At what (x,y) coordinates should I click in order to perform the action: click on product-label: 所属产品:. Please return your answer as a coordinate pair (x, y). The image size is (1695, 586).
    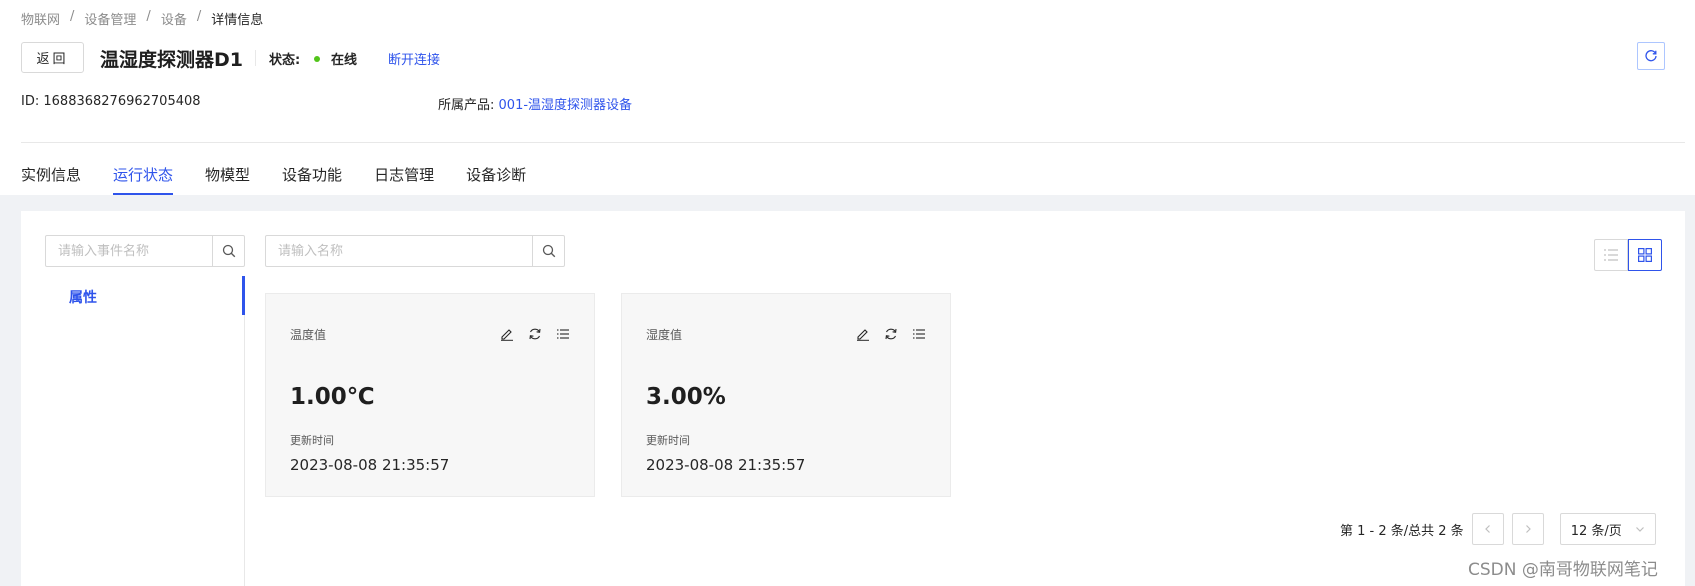
    Looking at the image, I should click on (466, 105).